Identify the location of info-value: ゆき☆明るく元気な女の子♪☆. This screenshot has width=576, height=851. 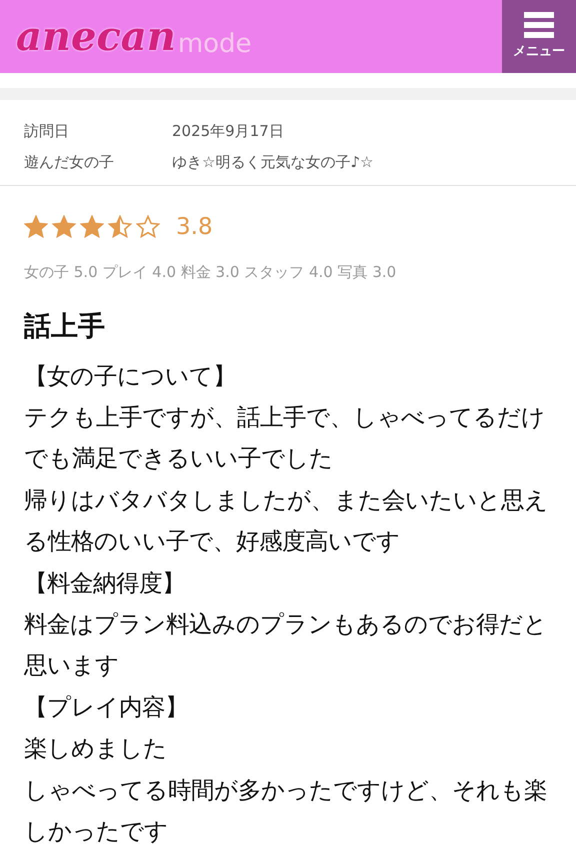
(273, 162).